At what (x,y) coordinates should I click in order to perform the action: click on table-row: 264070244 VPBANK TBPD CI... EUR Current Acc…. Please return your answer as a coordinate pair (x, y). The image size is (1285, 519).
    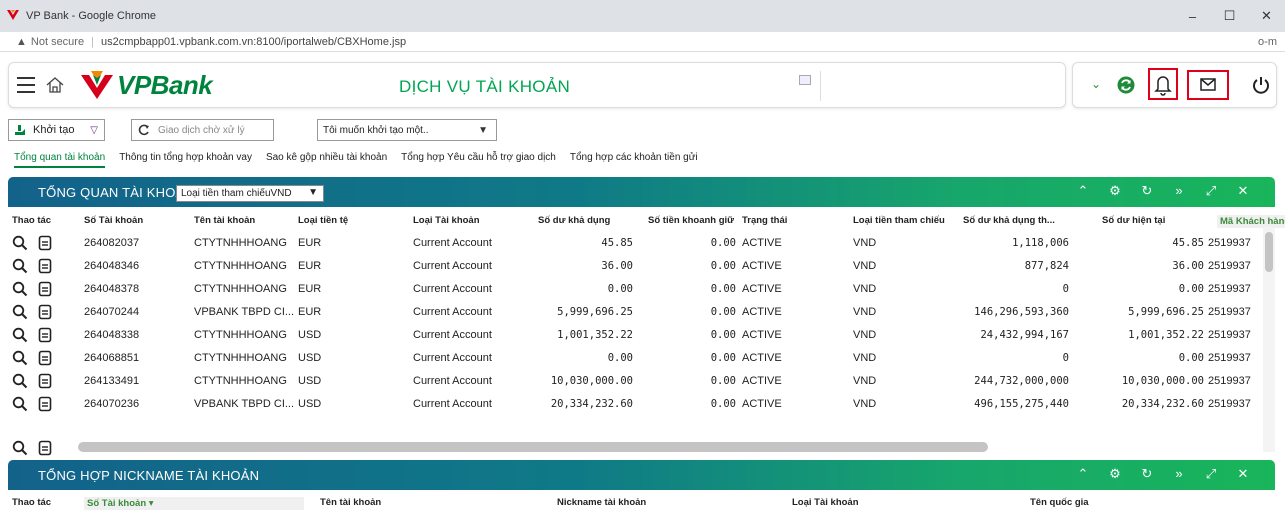
    Looking at the image, I should click on (634, 312).